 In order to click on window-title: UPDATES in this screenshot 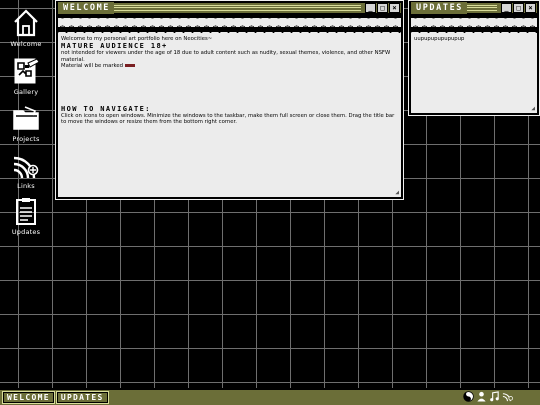, I will do `click(439, 8)`.